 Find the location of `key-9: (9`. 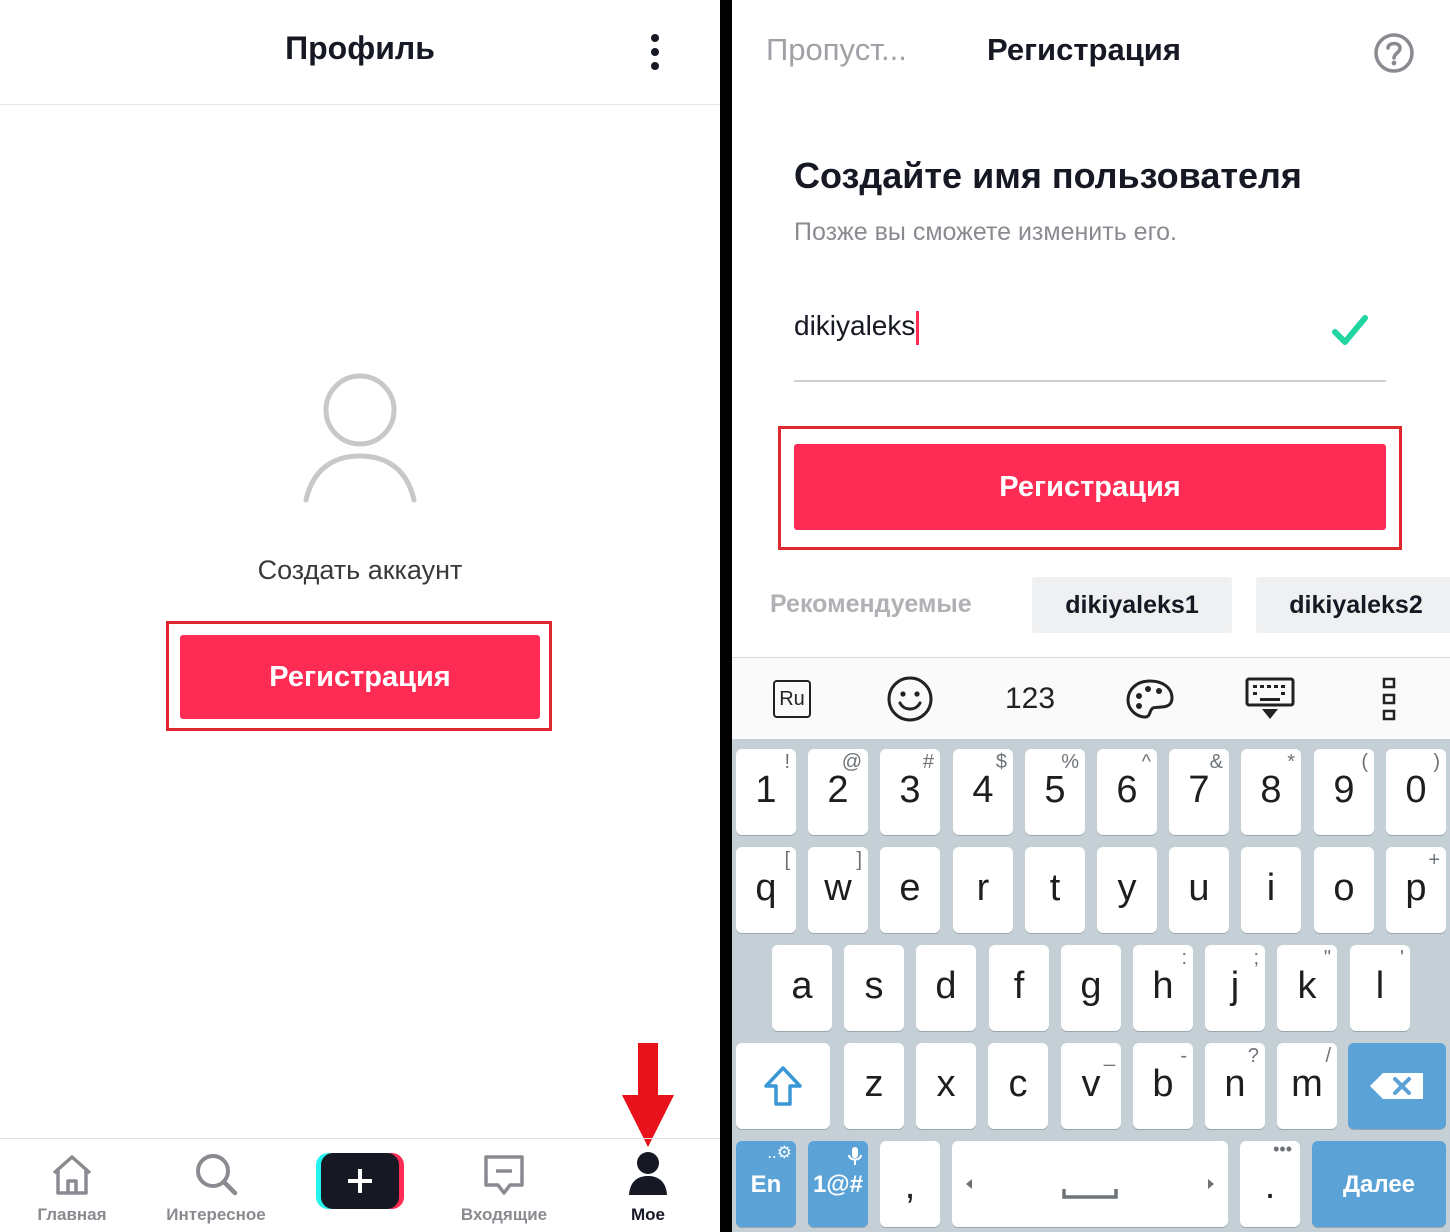

key-9: (9 is located at coordinates (1344, 792).